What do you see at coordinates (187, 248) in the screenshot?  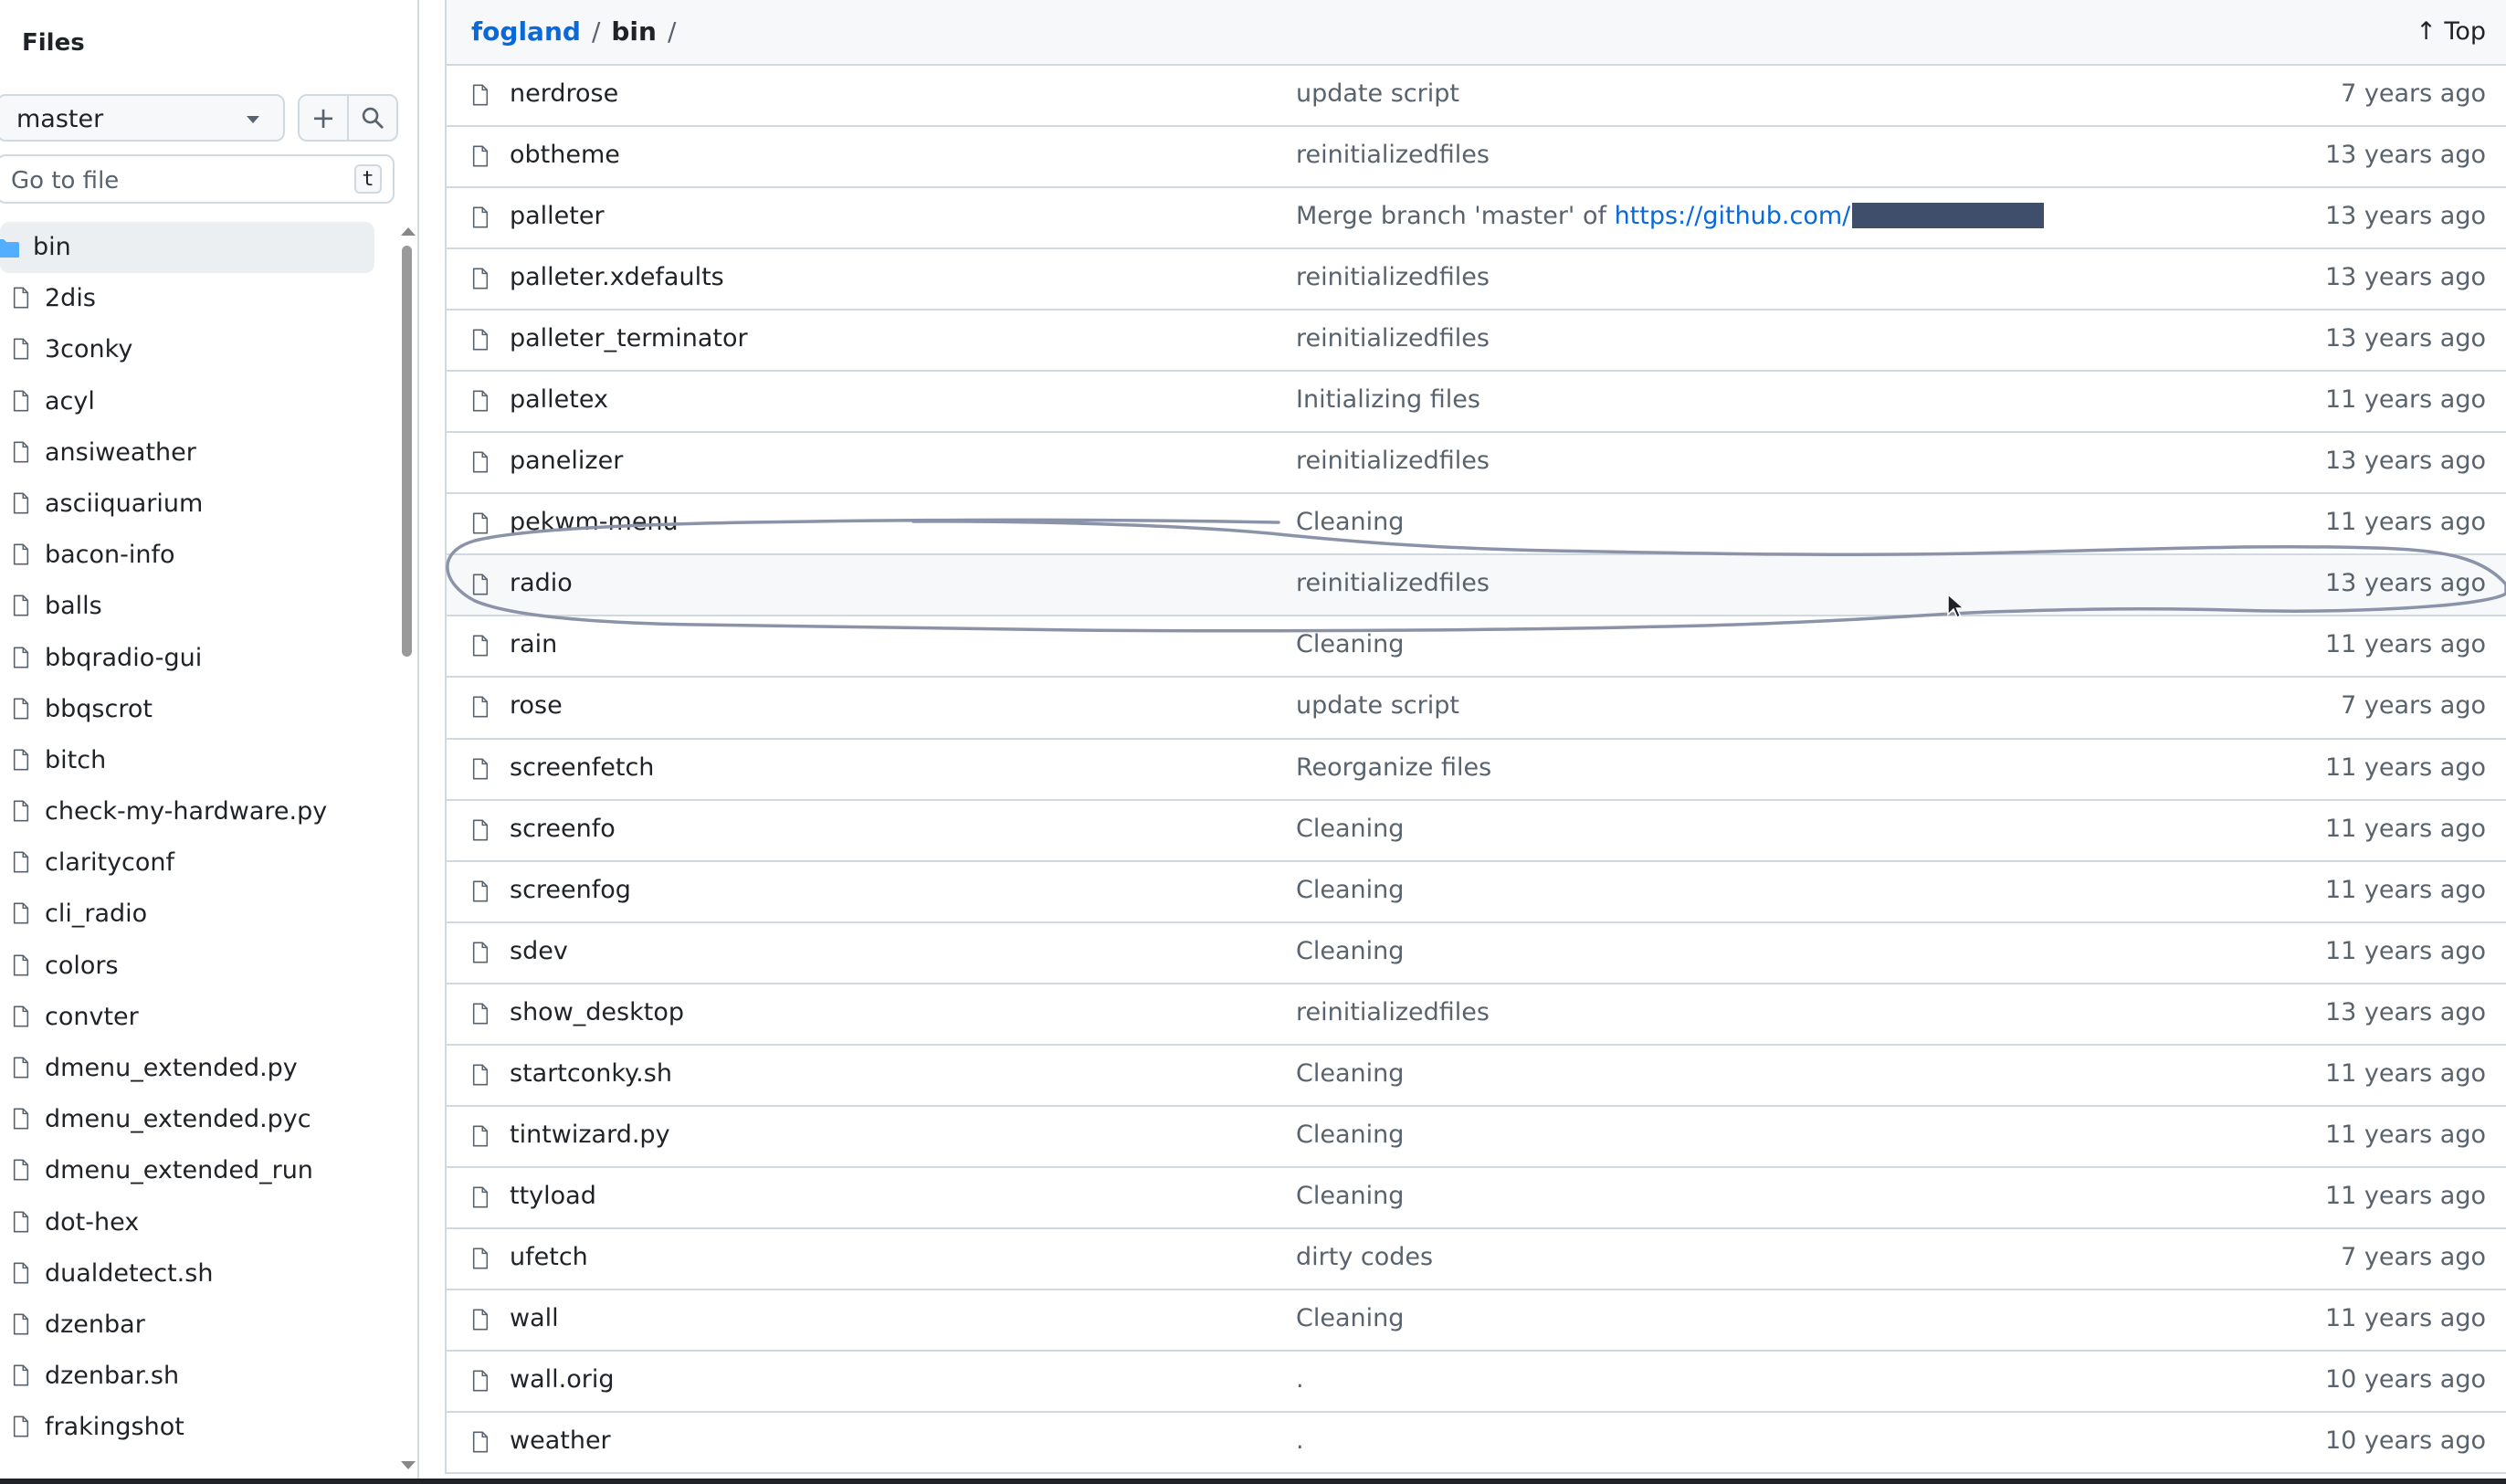 I see `tree-folder-item: bin` at bounding box center [187, 248].